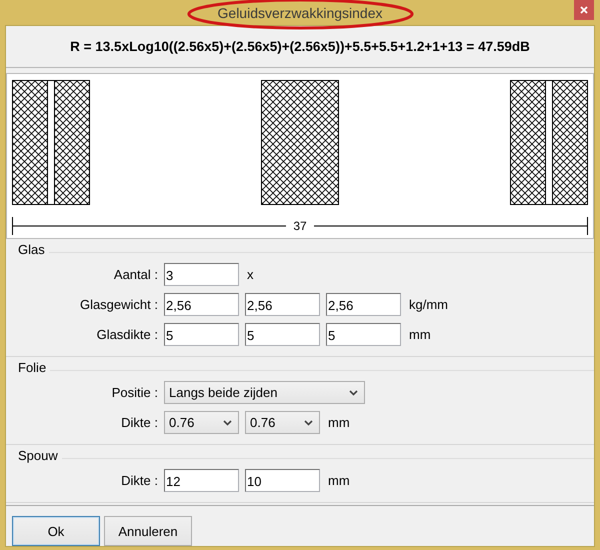 The image size is (600, 550). Describe the element at coordinates (31, 249) in the screenshot. I see `group-title: Glas` at that location.